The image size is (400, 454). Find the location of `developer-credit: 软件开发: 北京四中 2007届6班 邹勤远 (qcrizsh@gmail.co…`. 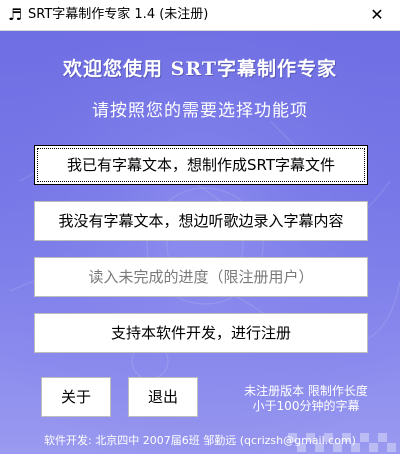

developer-credit: 软件开发: 北京四中 2007届6班 邹勤远 (qcrizsh@gmail.co… is located at coordinates (200, 440).